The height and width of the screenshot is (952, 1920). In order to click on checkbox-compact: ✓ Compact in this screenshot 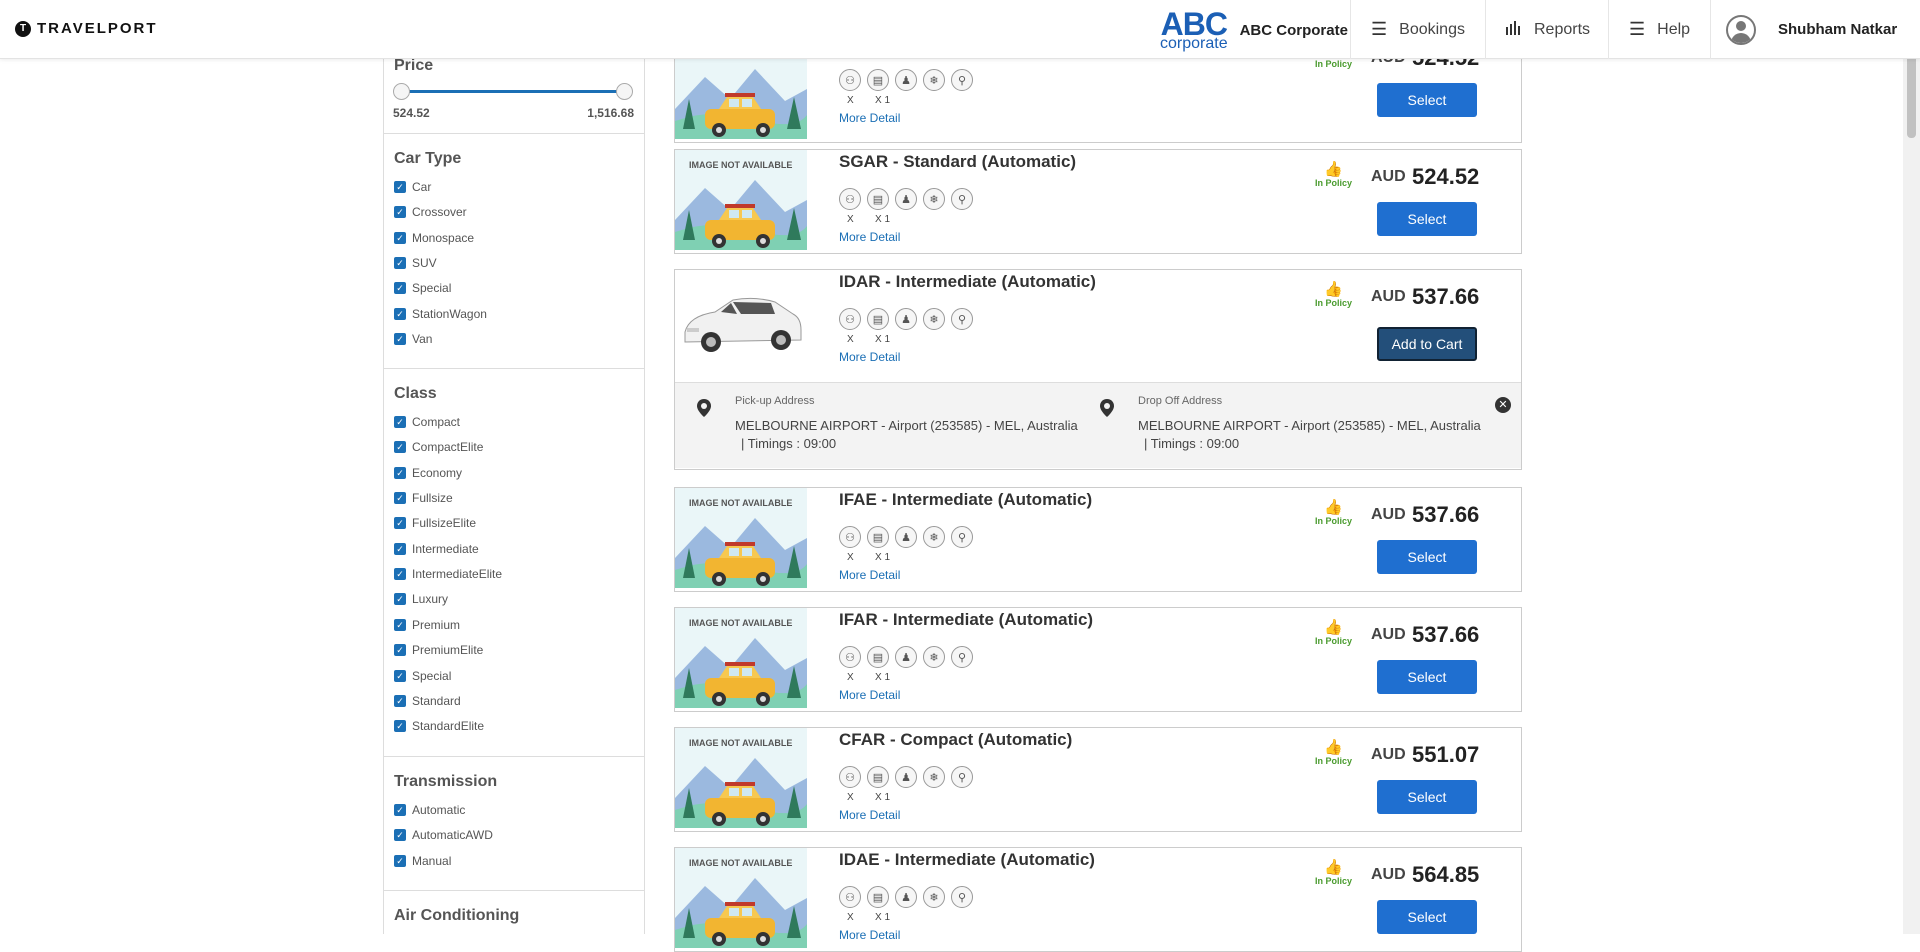, I will do `click(427, 422)`.